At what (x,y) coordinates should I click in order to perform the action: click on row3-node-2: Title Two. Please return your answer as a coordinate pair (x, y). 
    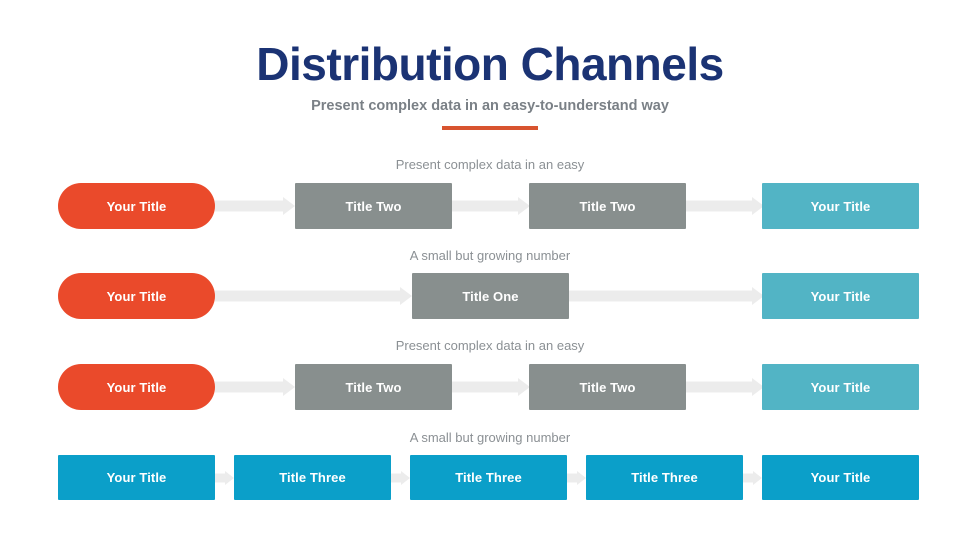
    Looking at the image, I should click on (373, 387).